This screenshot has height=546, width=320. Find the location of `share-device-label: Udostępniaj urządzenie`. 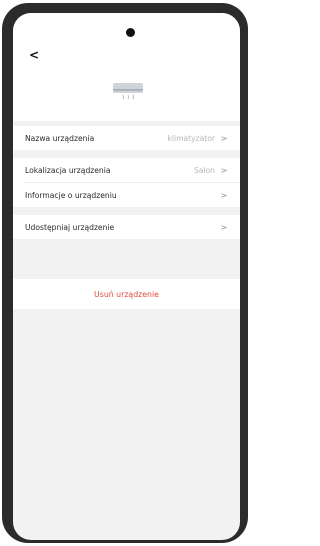

share-device-label: Udostępniaj urządzenie is located at coordinates (70, 227).